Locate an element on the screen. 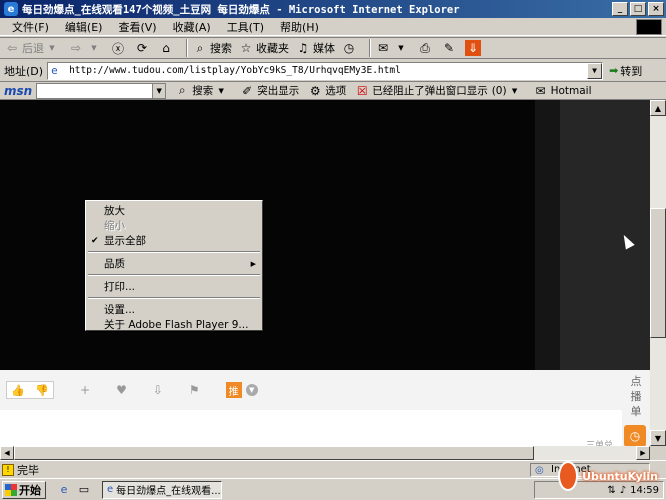  watermark-text: UbuntuKylin is located at coordinates (620, 476).